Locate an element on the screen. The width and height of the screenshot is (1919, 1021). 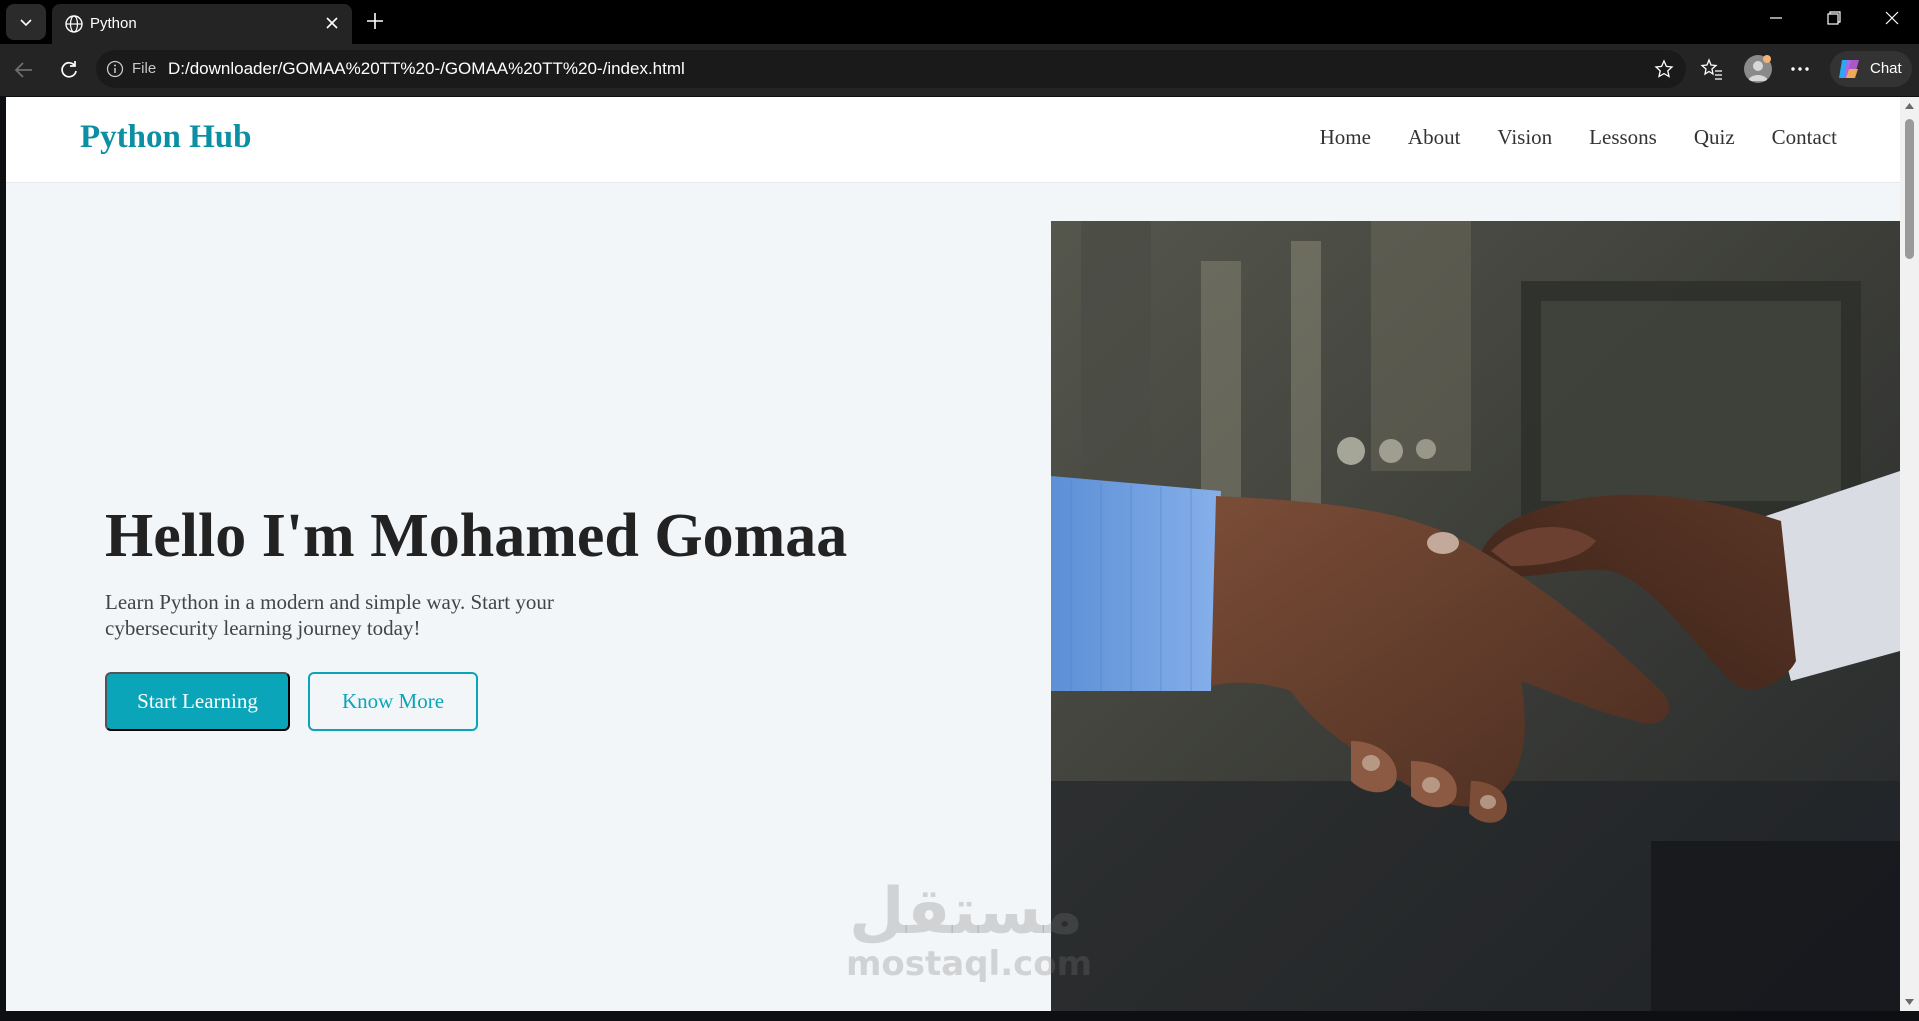
know-more-button: Know More is located at coordinates (393, 701).